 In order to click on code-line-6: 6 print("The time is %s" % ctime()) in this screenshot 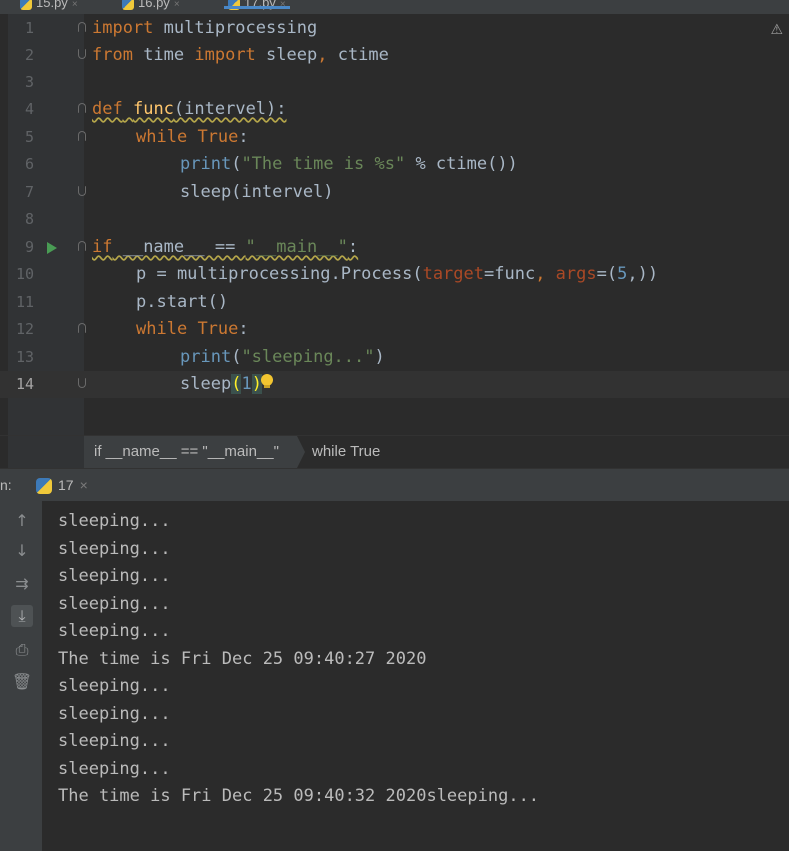, I will do `click(394, 164)`.